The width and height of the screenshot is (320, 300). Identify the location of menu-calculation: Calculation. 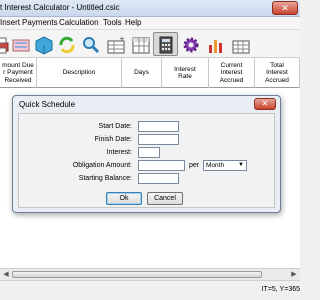
(79, 22).